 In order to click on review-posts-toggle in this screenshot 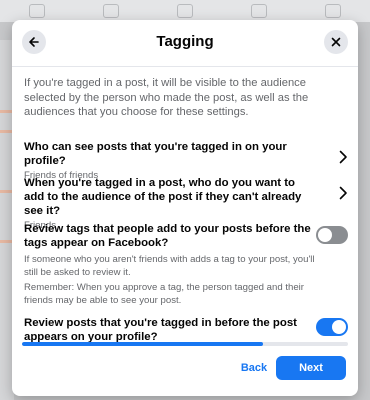, I will do `click(332, 327)`.